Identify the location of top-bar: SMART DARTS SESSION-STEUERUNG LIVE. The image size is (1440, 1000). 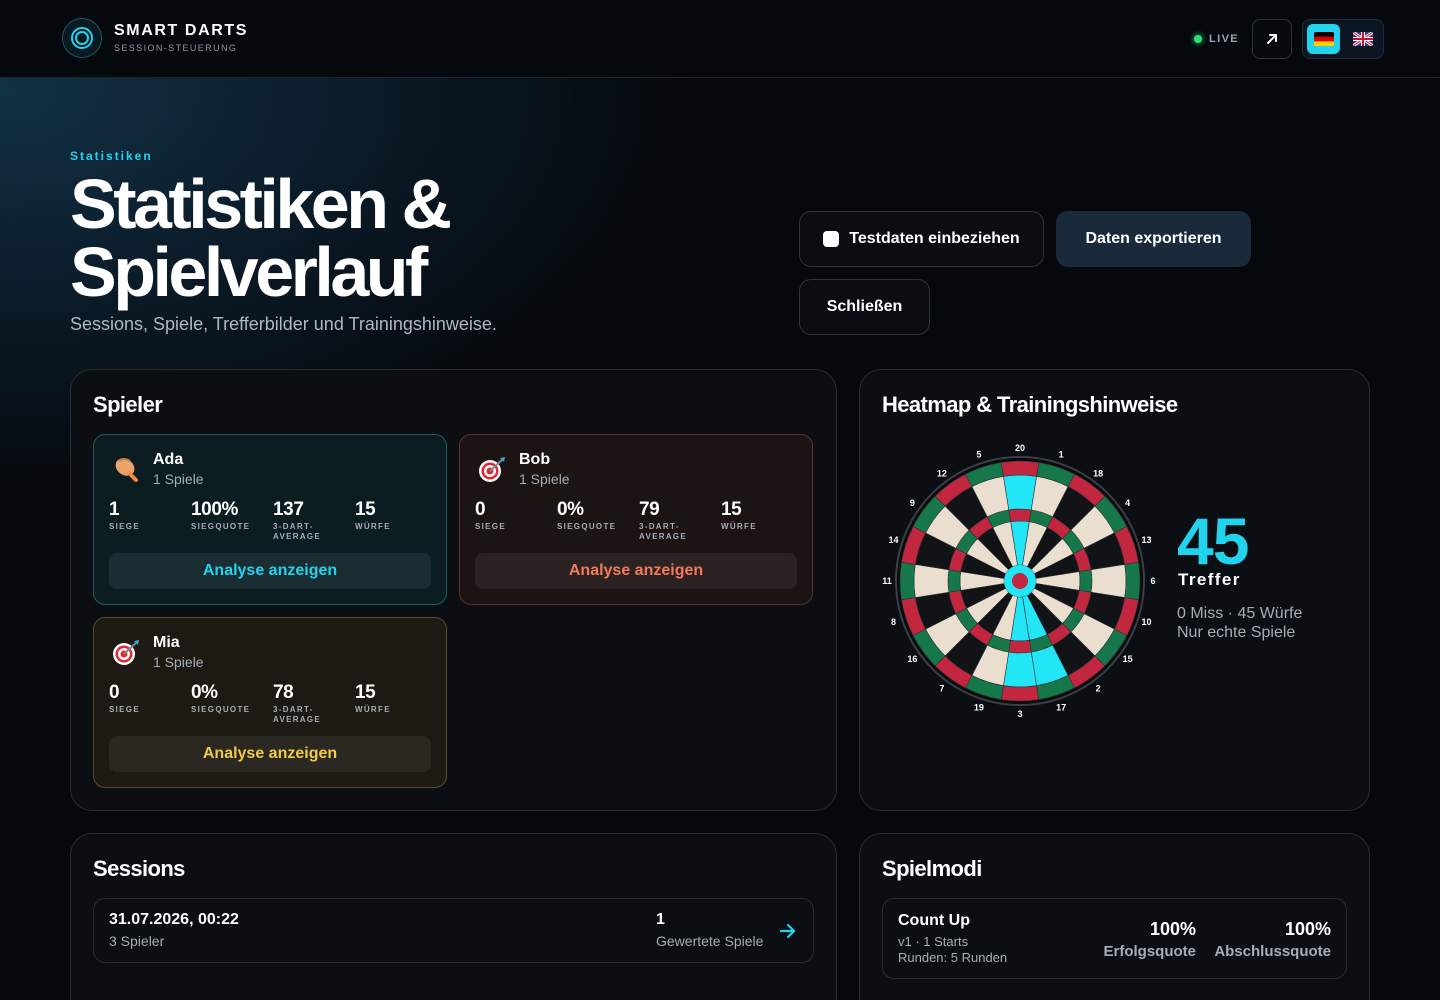
(720, 39).